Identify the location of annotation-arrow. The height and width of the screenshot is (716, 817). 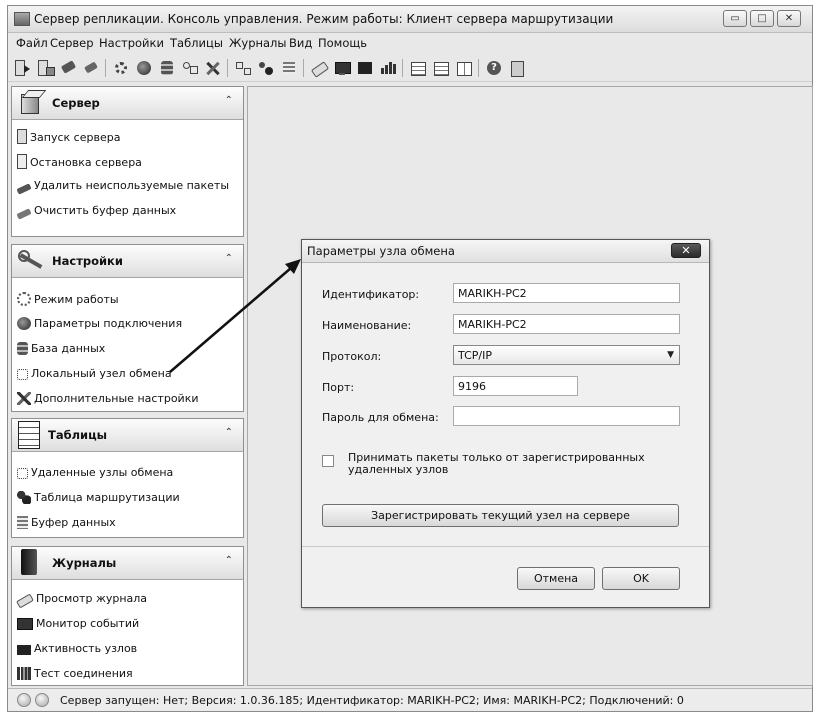
(235, 316).